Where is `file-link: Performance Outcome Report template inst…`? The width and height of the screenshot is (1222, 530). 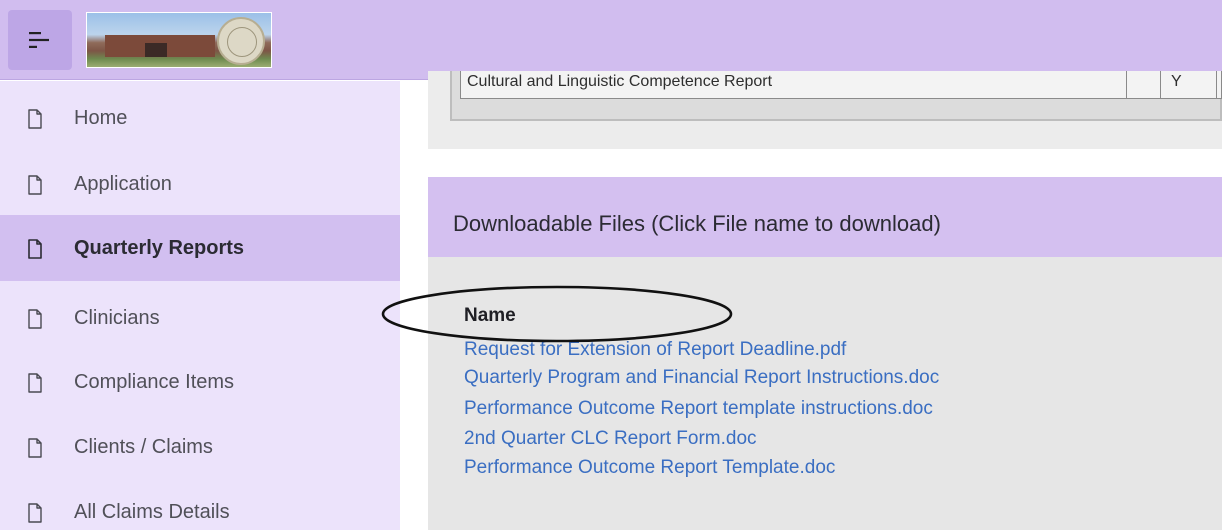 file-link: Performance Outcome Report template inst… is located at coordinates (698, 409).